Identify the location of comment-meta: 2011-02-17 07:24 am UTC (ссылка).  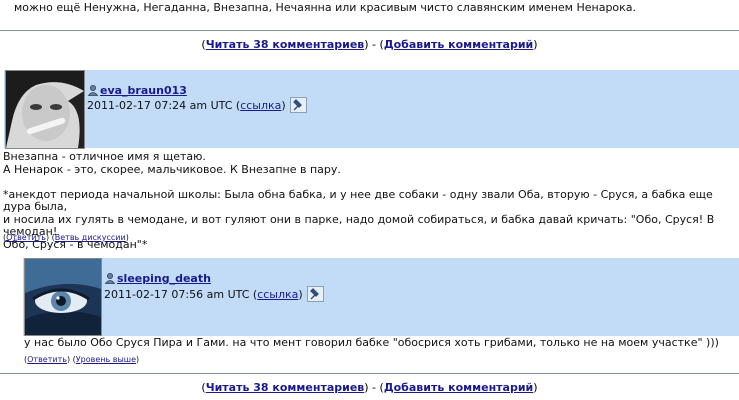
(197, 105).